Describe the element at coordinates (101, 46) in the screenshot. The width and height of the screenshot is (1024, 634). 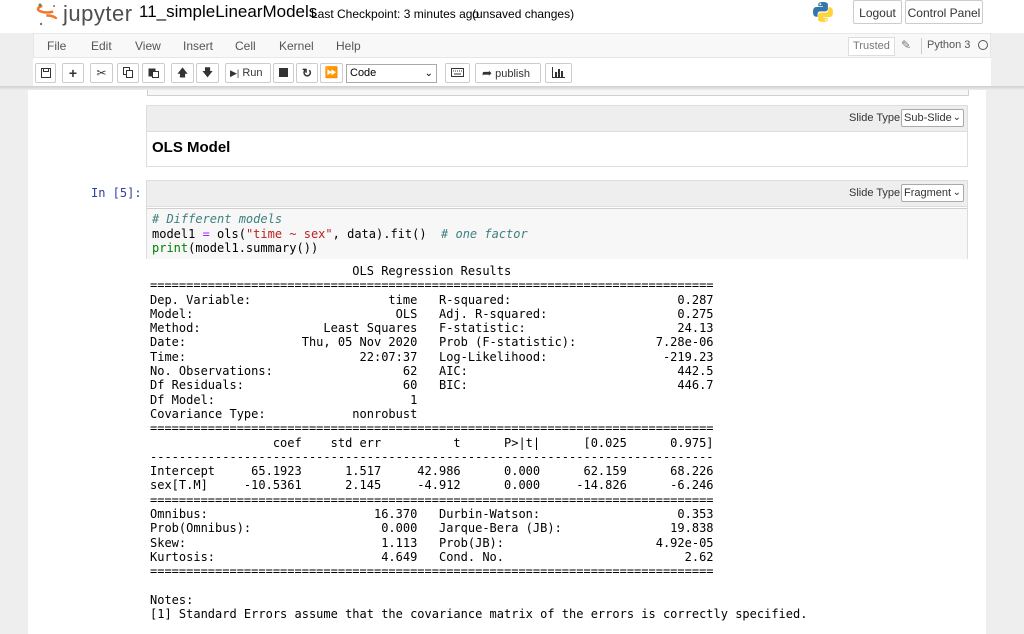
I see `menu-edit: Edit` at that location.